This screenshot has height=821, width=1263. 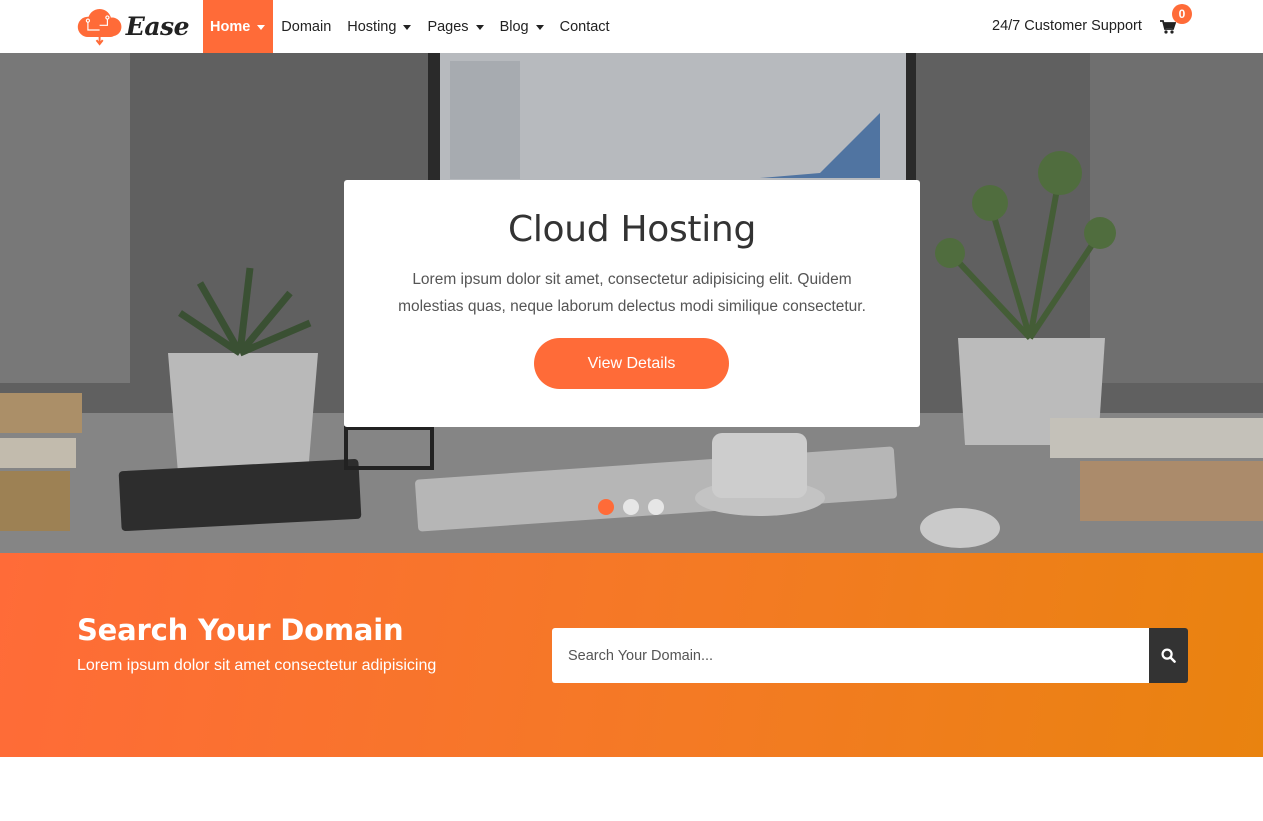 I want to click on nav-item-label: Contact, so click(x=584, y=26).